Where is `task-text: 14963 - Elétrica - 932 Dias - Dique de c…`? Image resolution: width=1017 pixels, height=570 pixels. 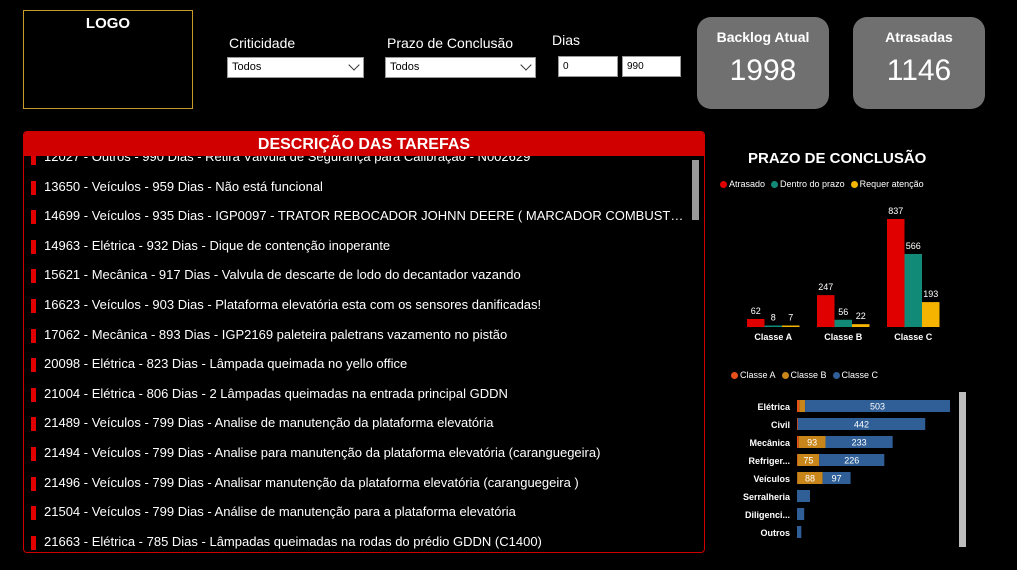
task-text: 14963 - Elétrica - 932 Dias - Dique de c… is located at coordinates (217, 245).